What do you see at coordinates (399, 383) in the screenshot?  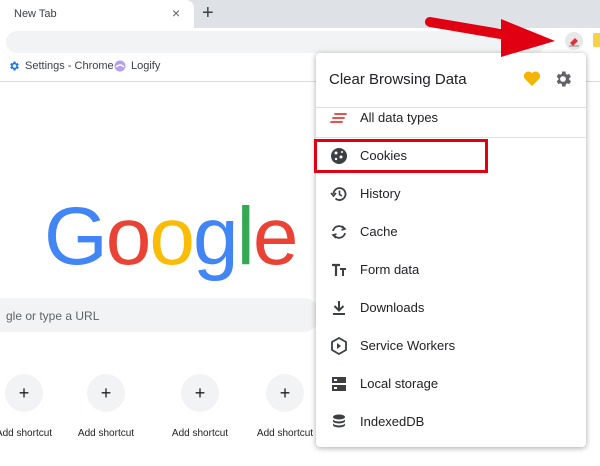 I see `menu-item-label: Local storage` at bounding box center [399, 383].